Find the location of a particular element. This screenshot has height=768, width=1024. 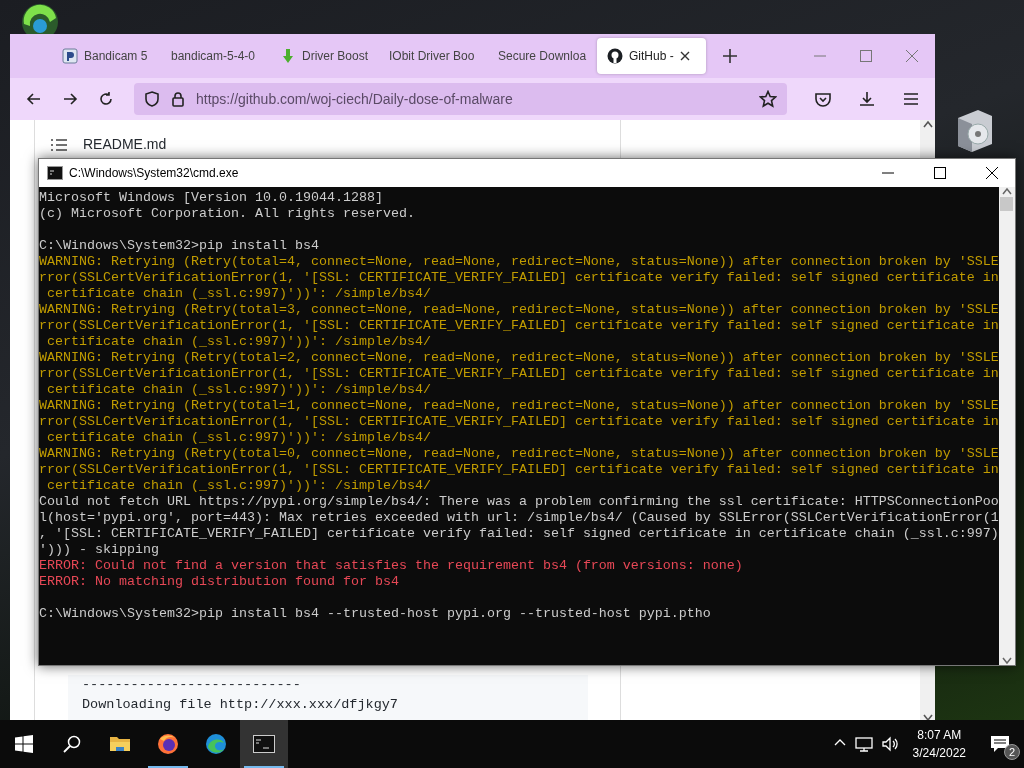

taskbar-app is located at coordinates (264, 744).